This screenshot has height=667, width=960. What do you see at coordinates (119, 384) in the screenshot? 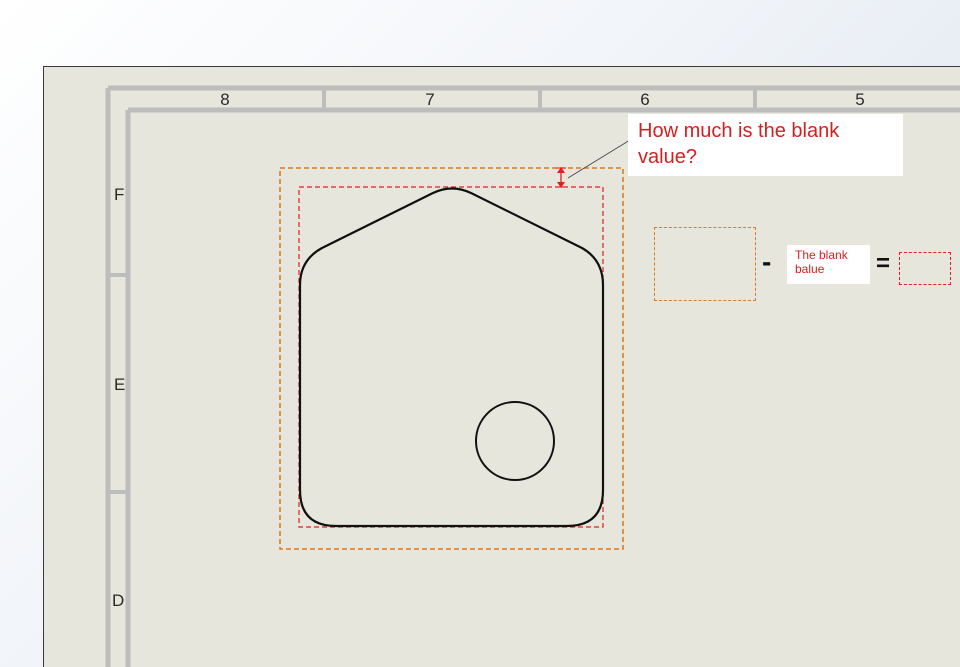
I see `zone-label-row-e: E` at bounding box center [119, 384].